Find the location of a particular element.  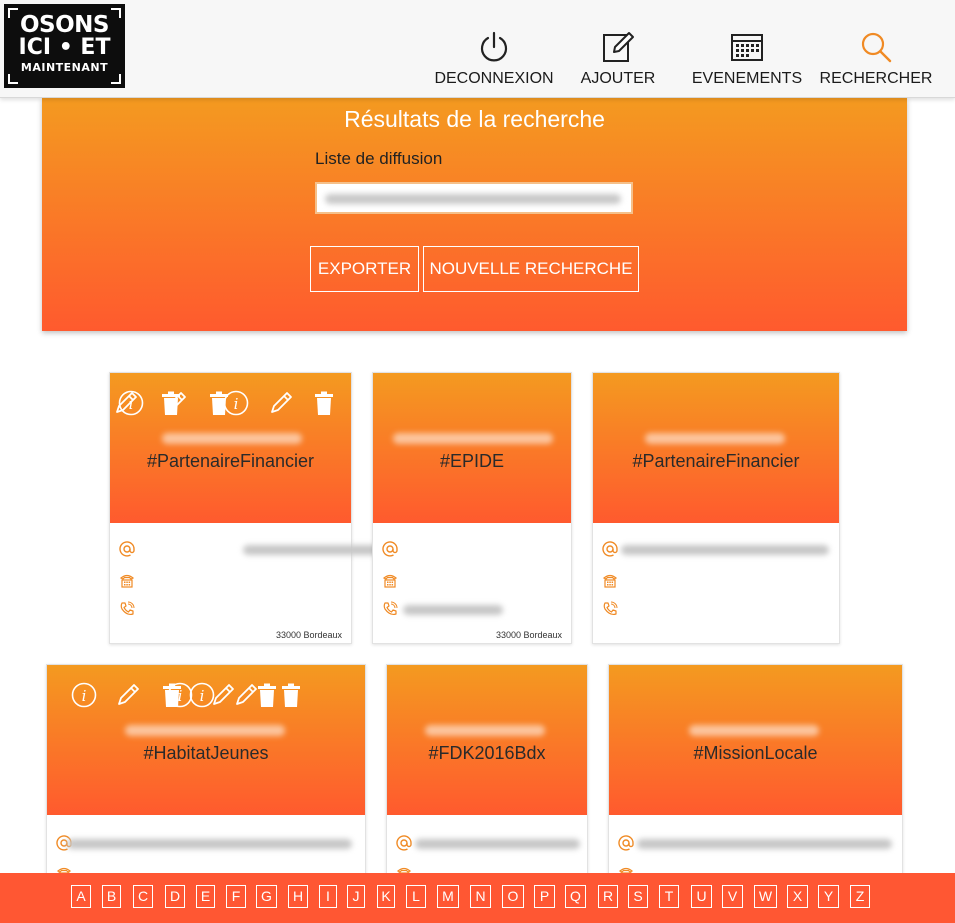

letter-filter-f: F is located at coordinates (236, 896).